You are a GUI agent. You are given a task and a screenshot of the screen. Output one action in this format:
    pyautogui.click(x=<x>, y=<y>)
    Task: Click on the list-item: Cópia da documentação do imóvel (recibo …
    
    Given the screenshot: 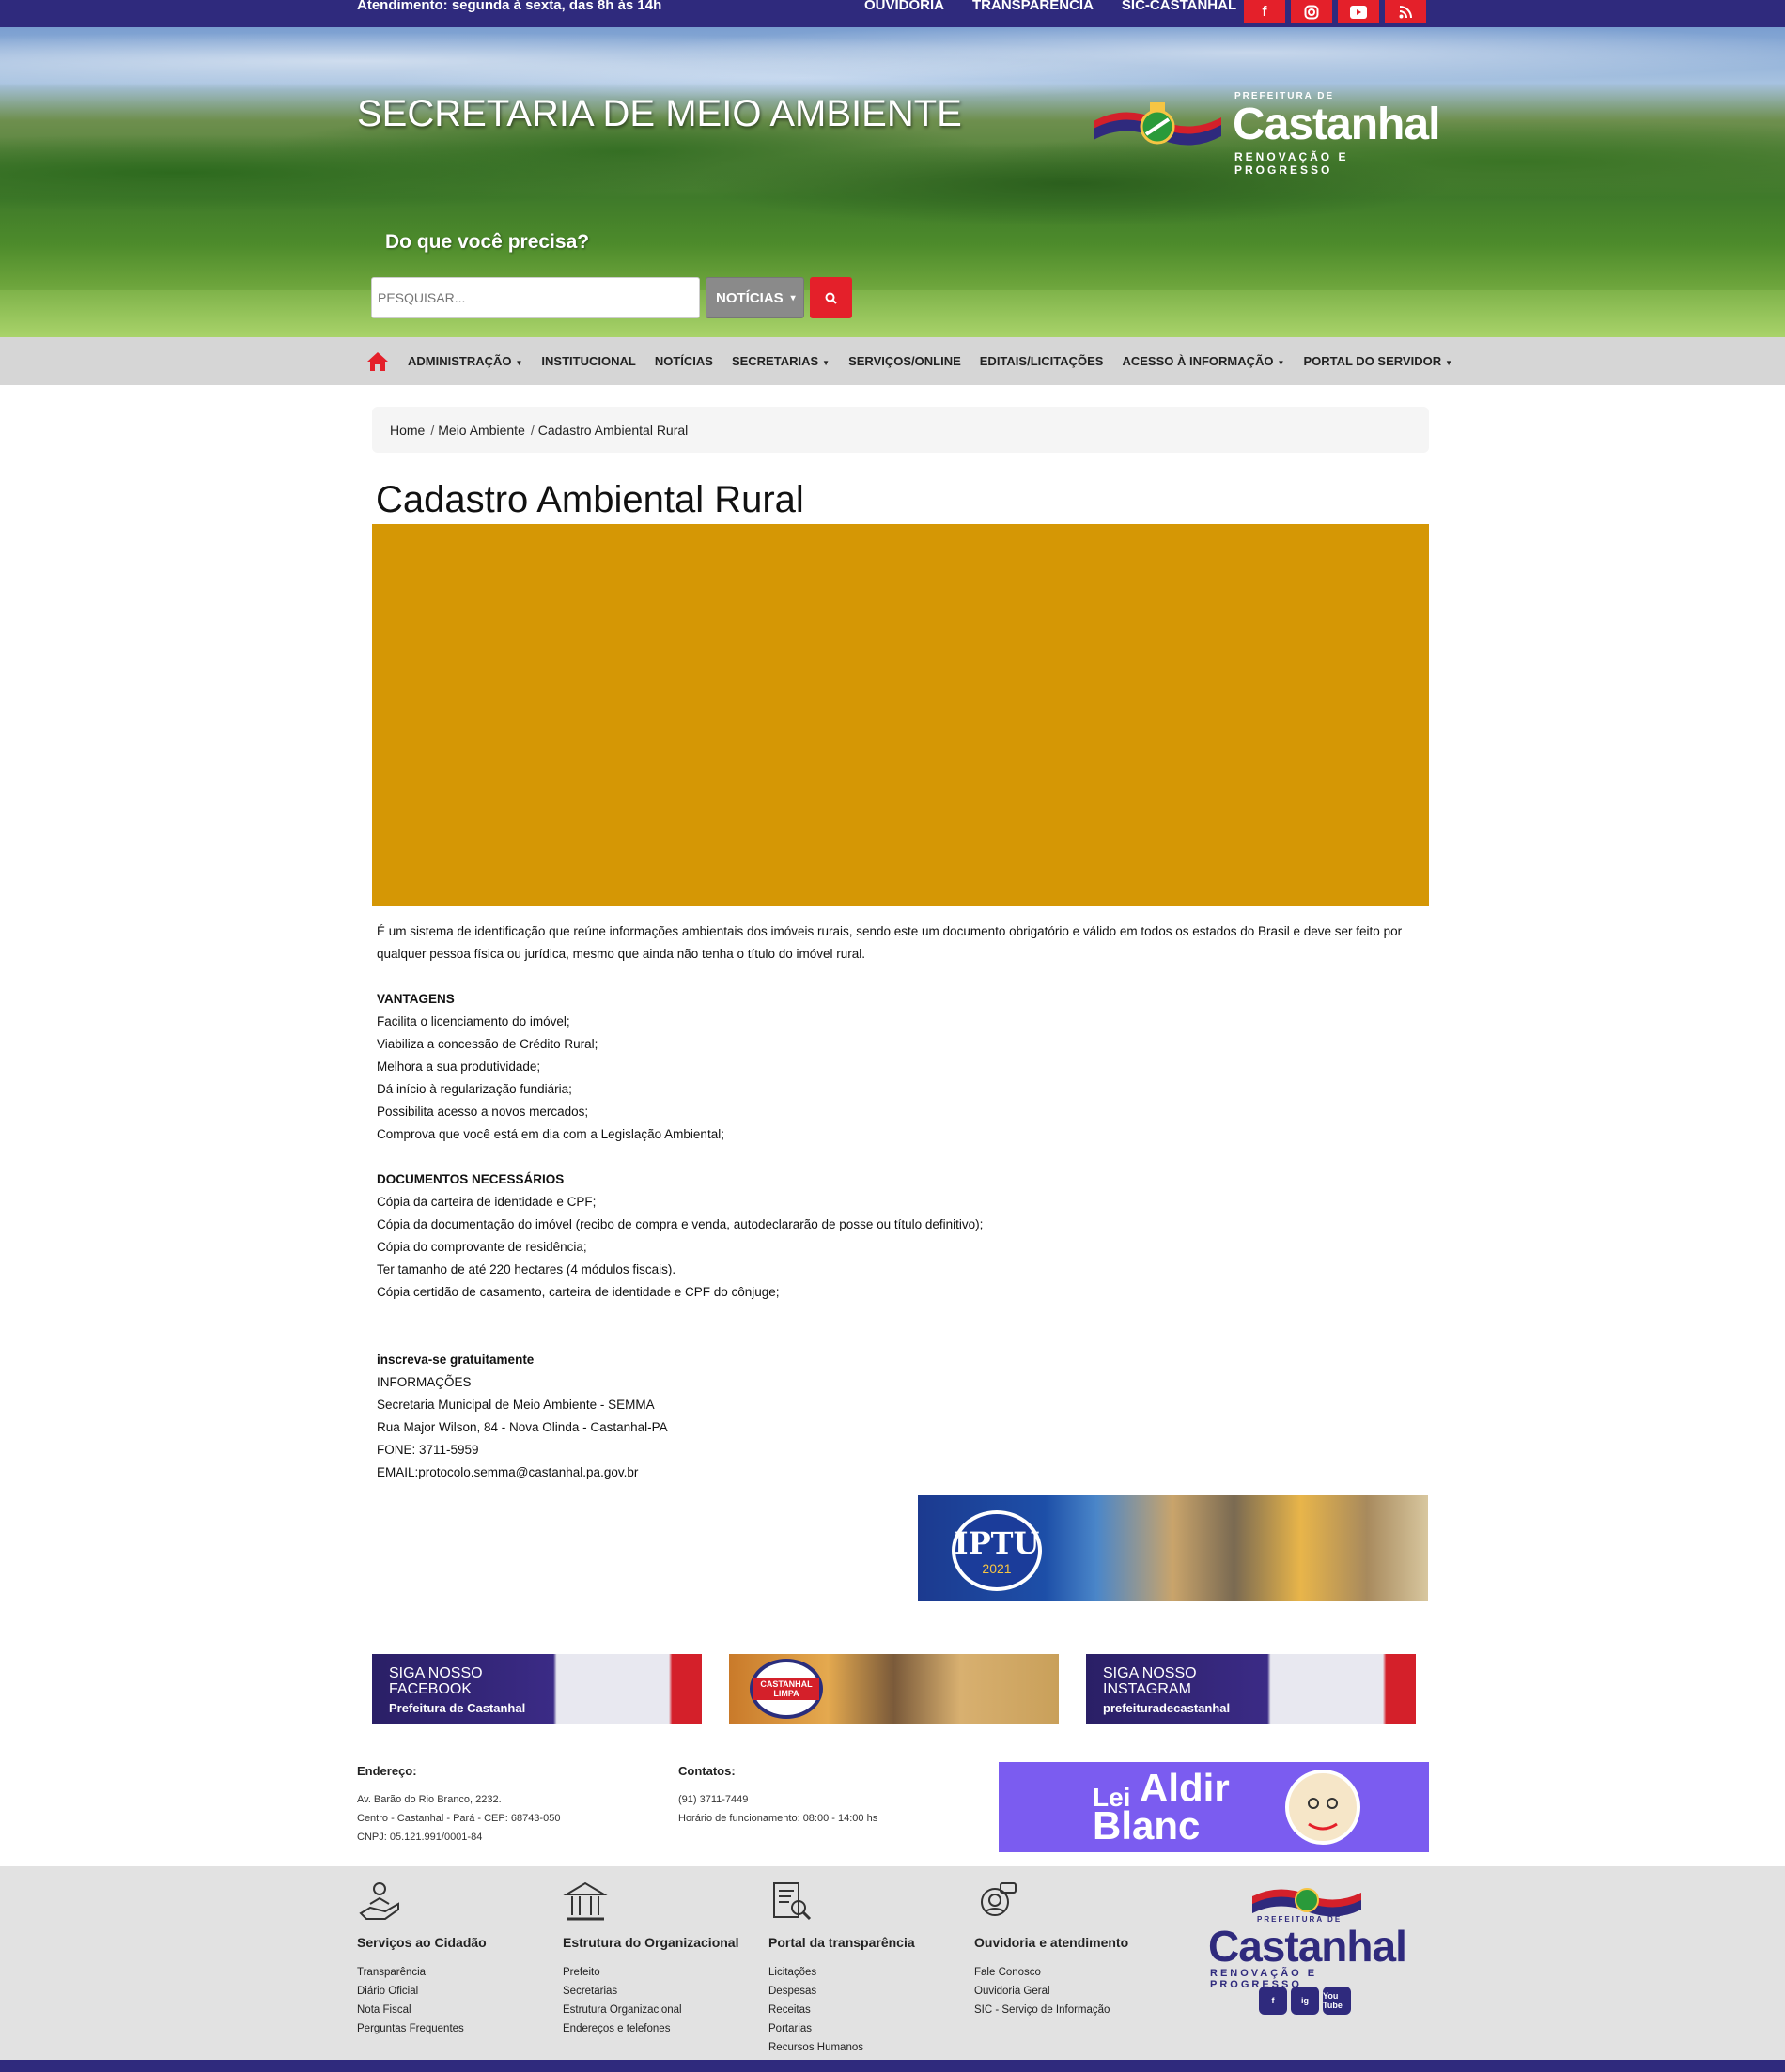 What is the action you would take?
    pyautogui.click(x=680, y=1224)
    